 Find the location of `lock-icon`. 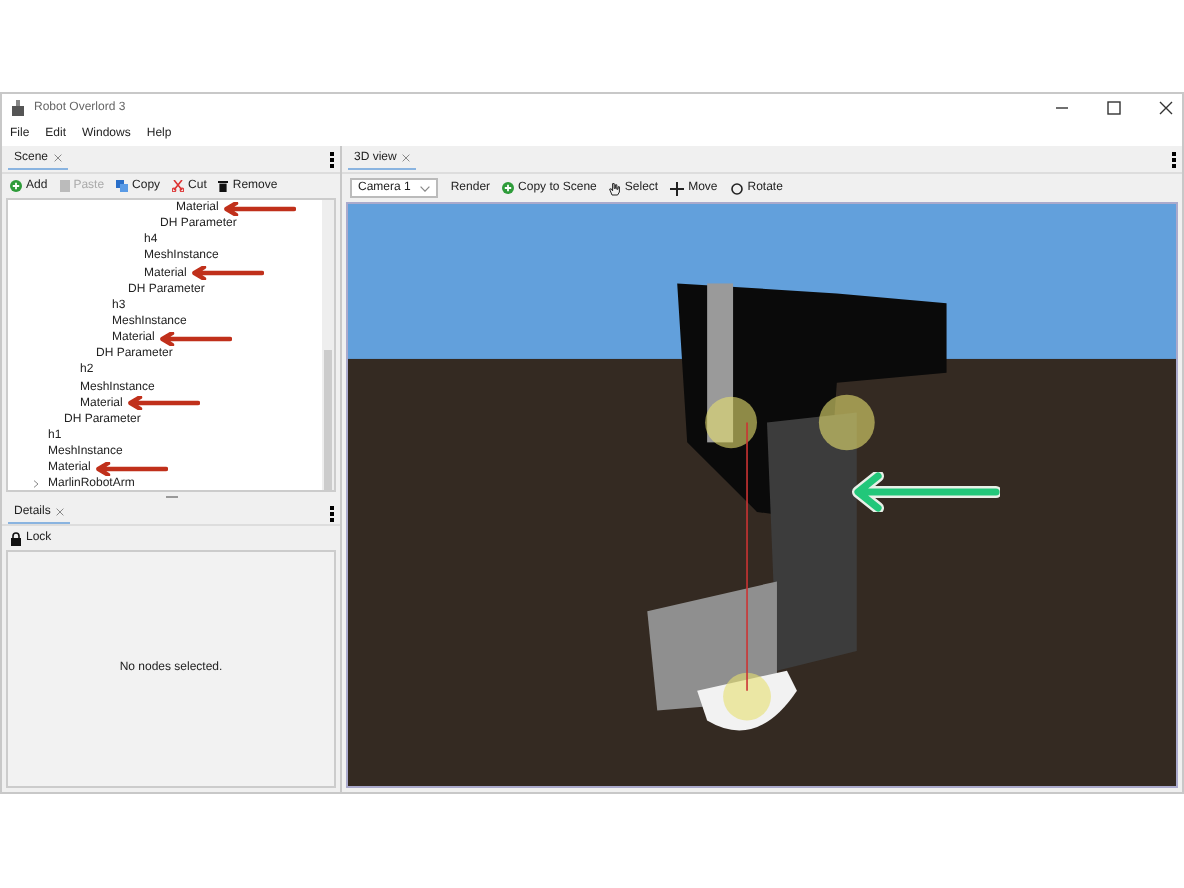

lock-icon is located at coordinates (16, 538).